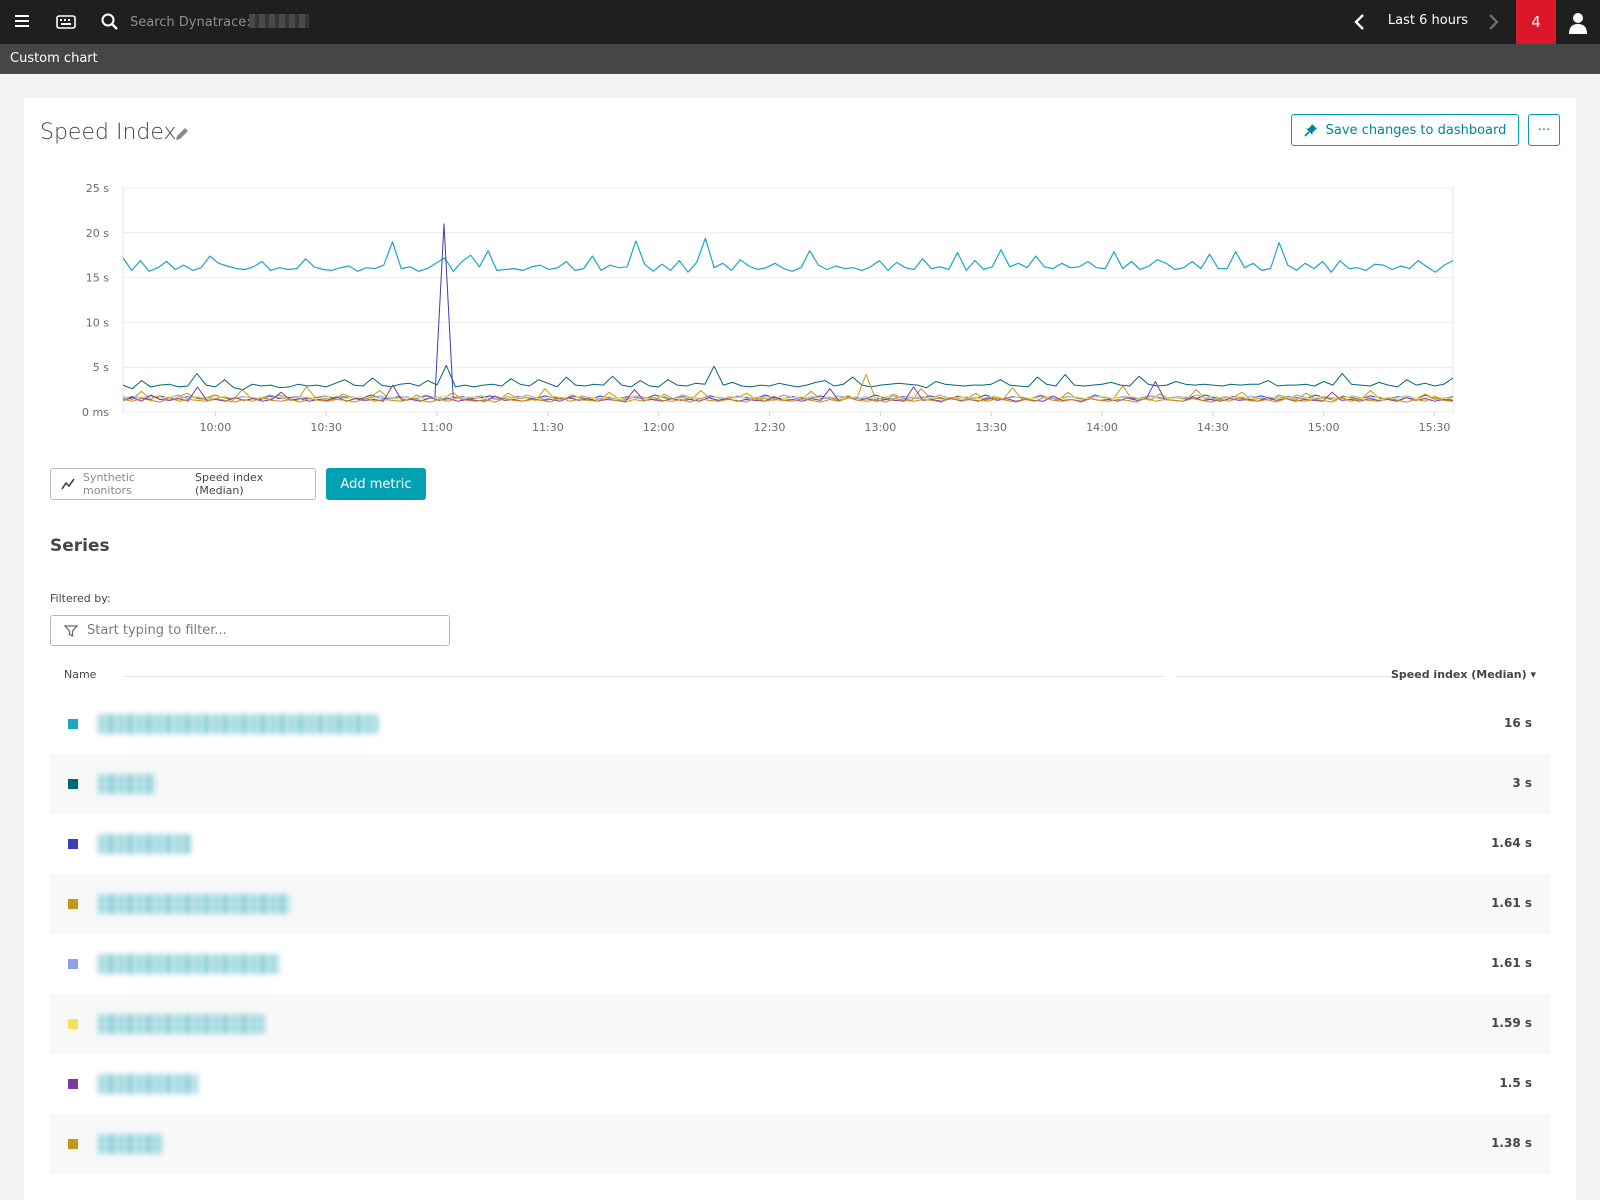 The width and height of the screenshot is (1600, 1200). What do you see at coordinates (110, 22) in the screenshot?
I see `search-icon` at bounding box center [110, 22].